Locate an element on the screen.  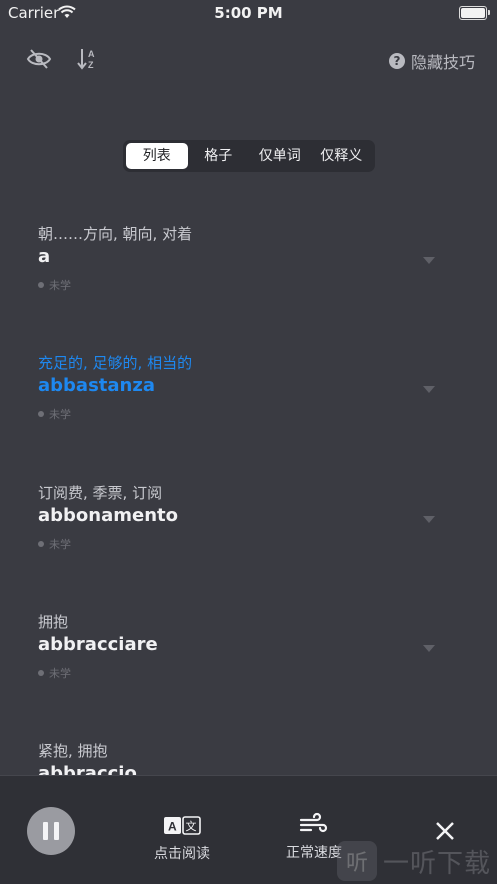
hide-tips-label: 隐藏技巧 is located at coordinates (442, 62).